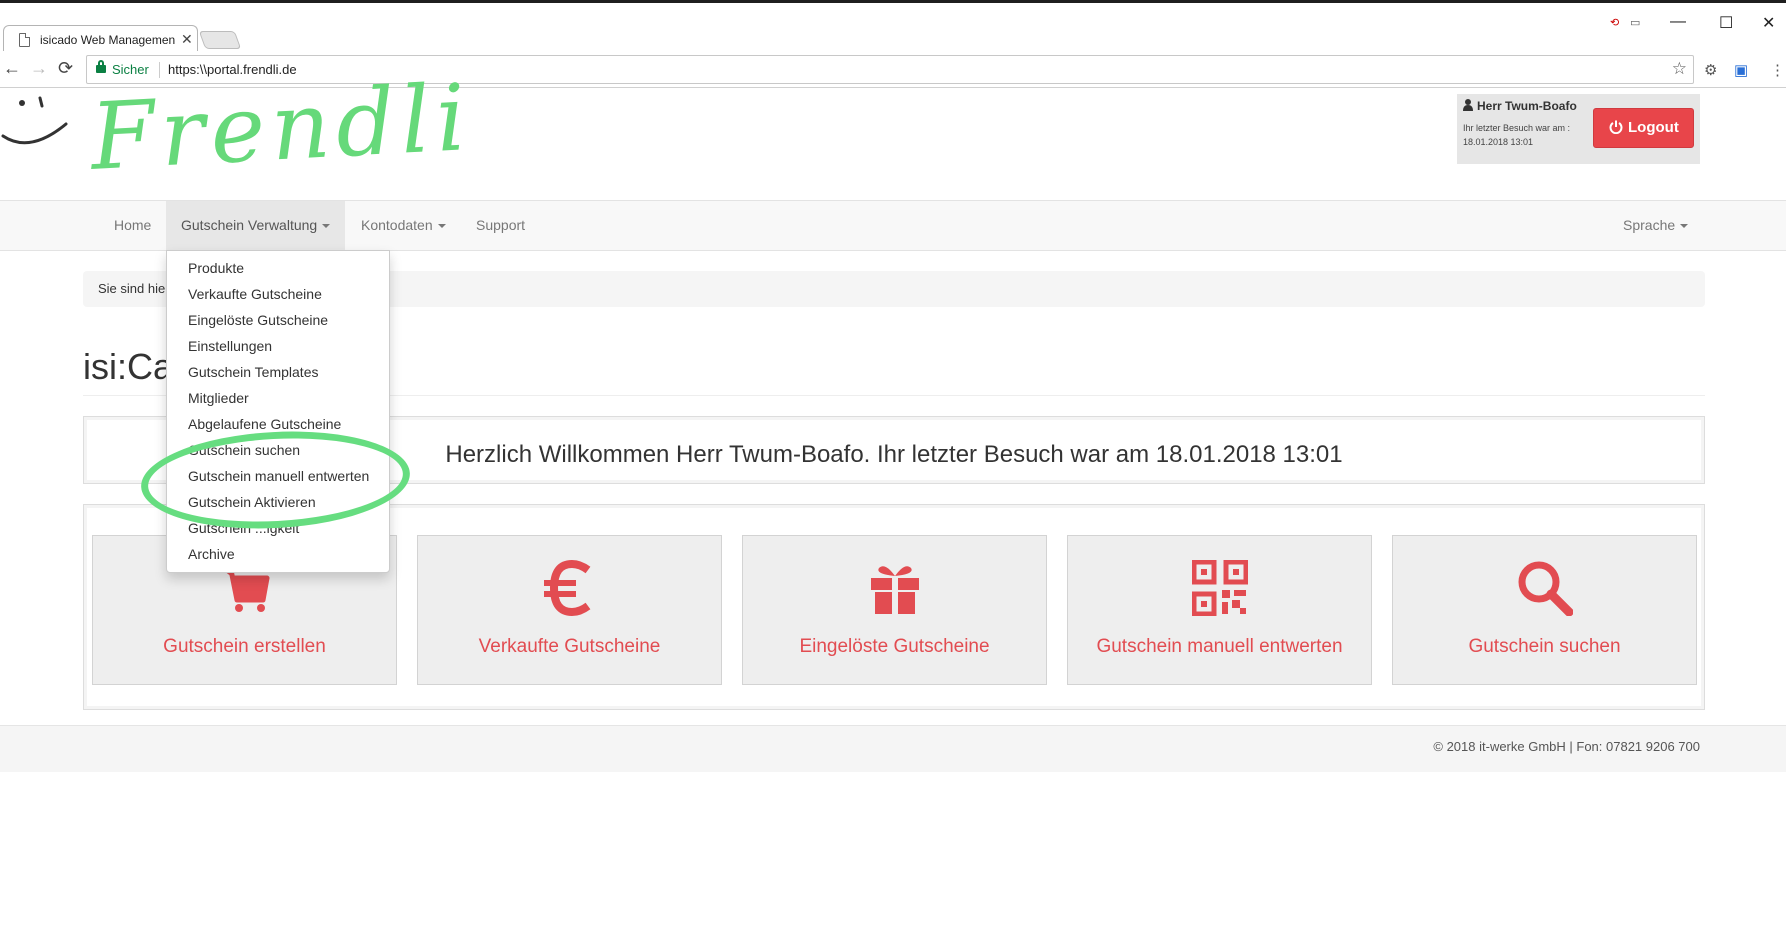 The image size is (1786, 951). What do you see at coordinates (1726, 23) in the screenshot?
I see `maximize-button: ☐` at bounding box center [1726, 23].